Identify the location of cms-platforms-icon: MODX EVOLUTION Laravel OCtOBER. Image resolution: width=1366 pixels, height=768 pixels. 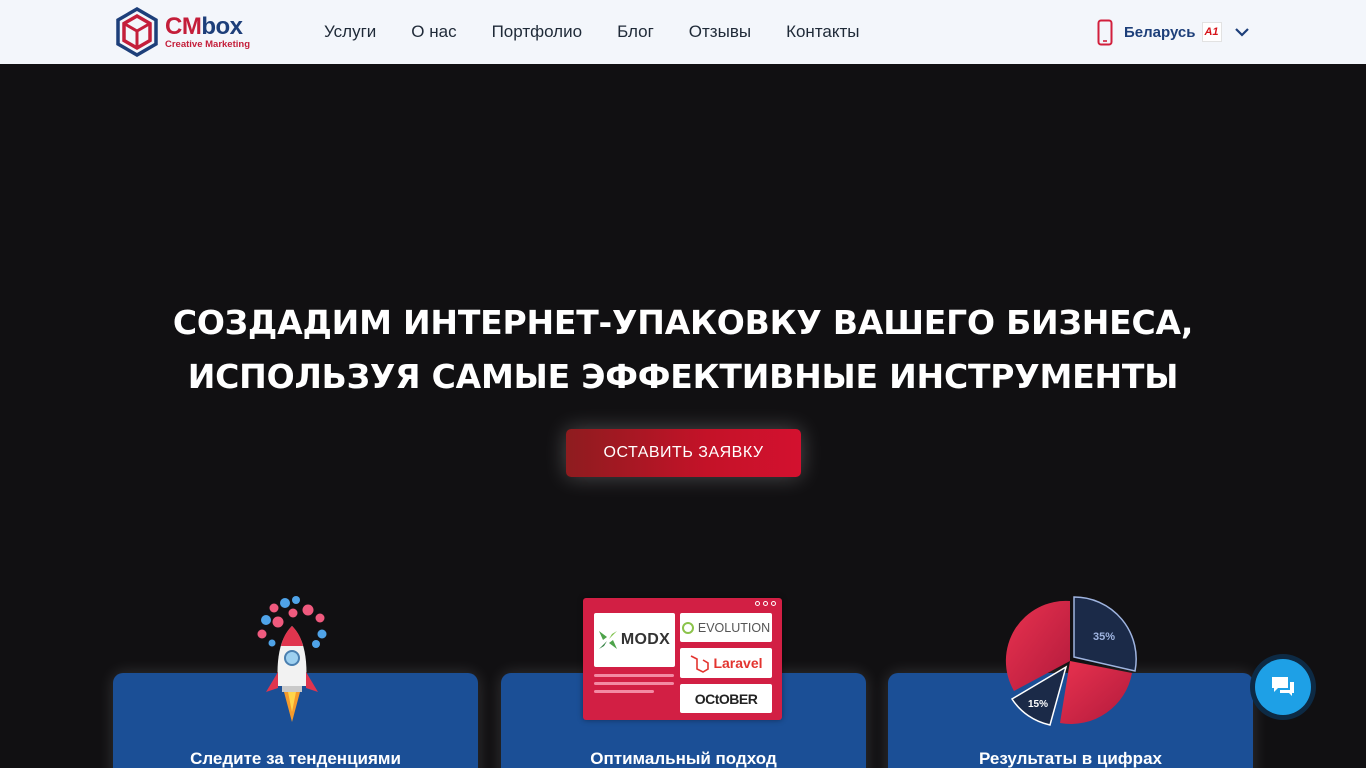
(682, 659).